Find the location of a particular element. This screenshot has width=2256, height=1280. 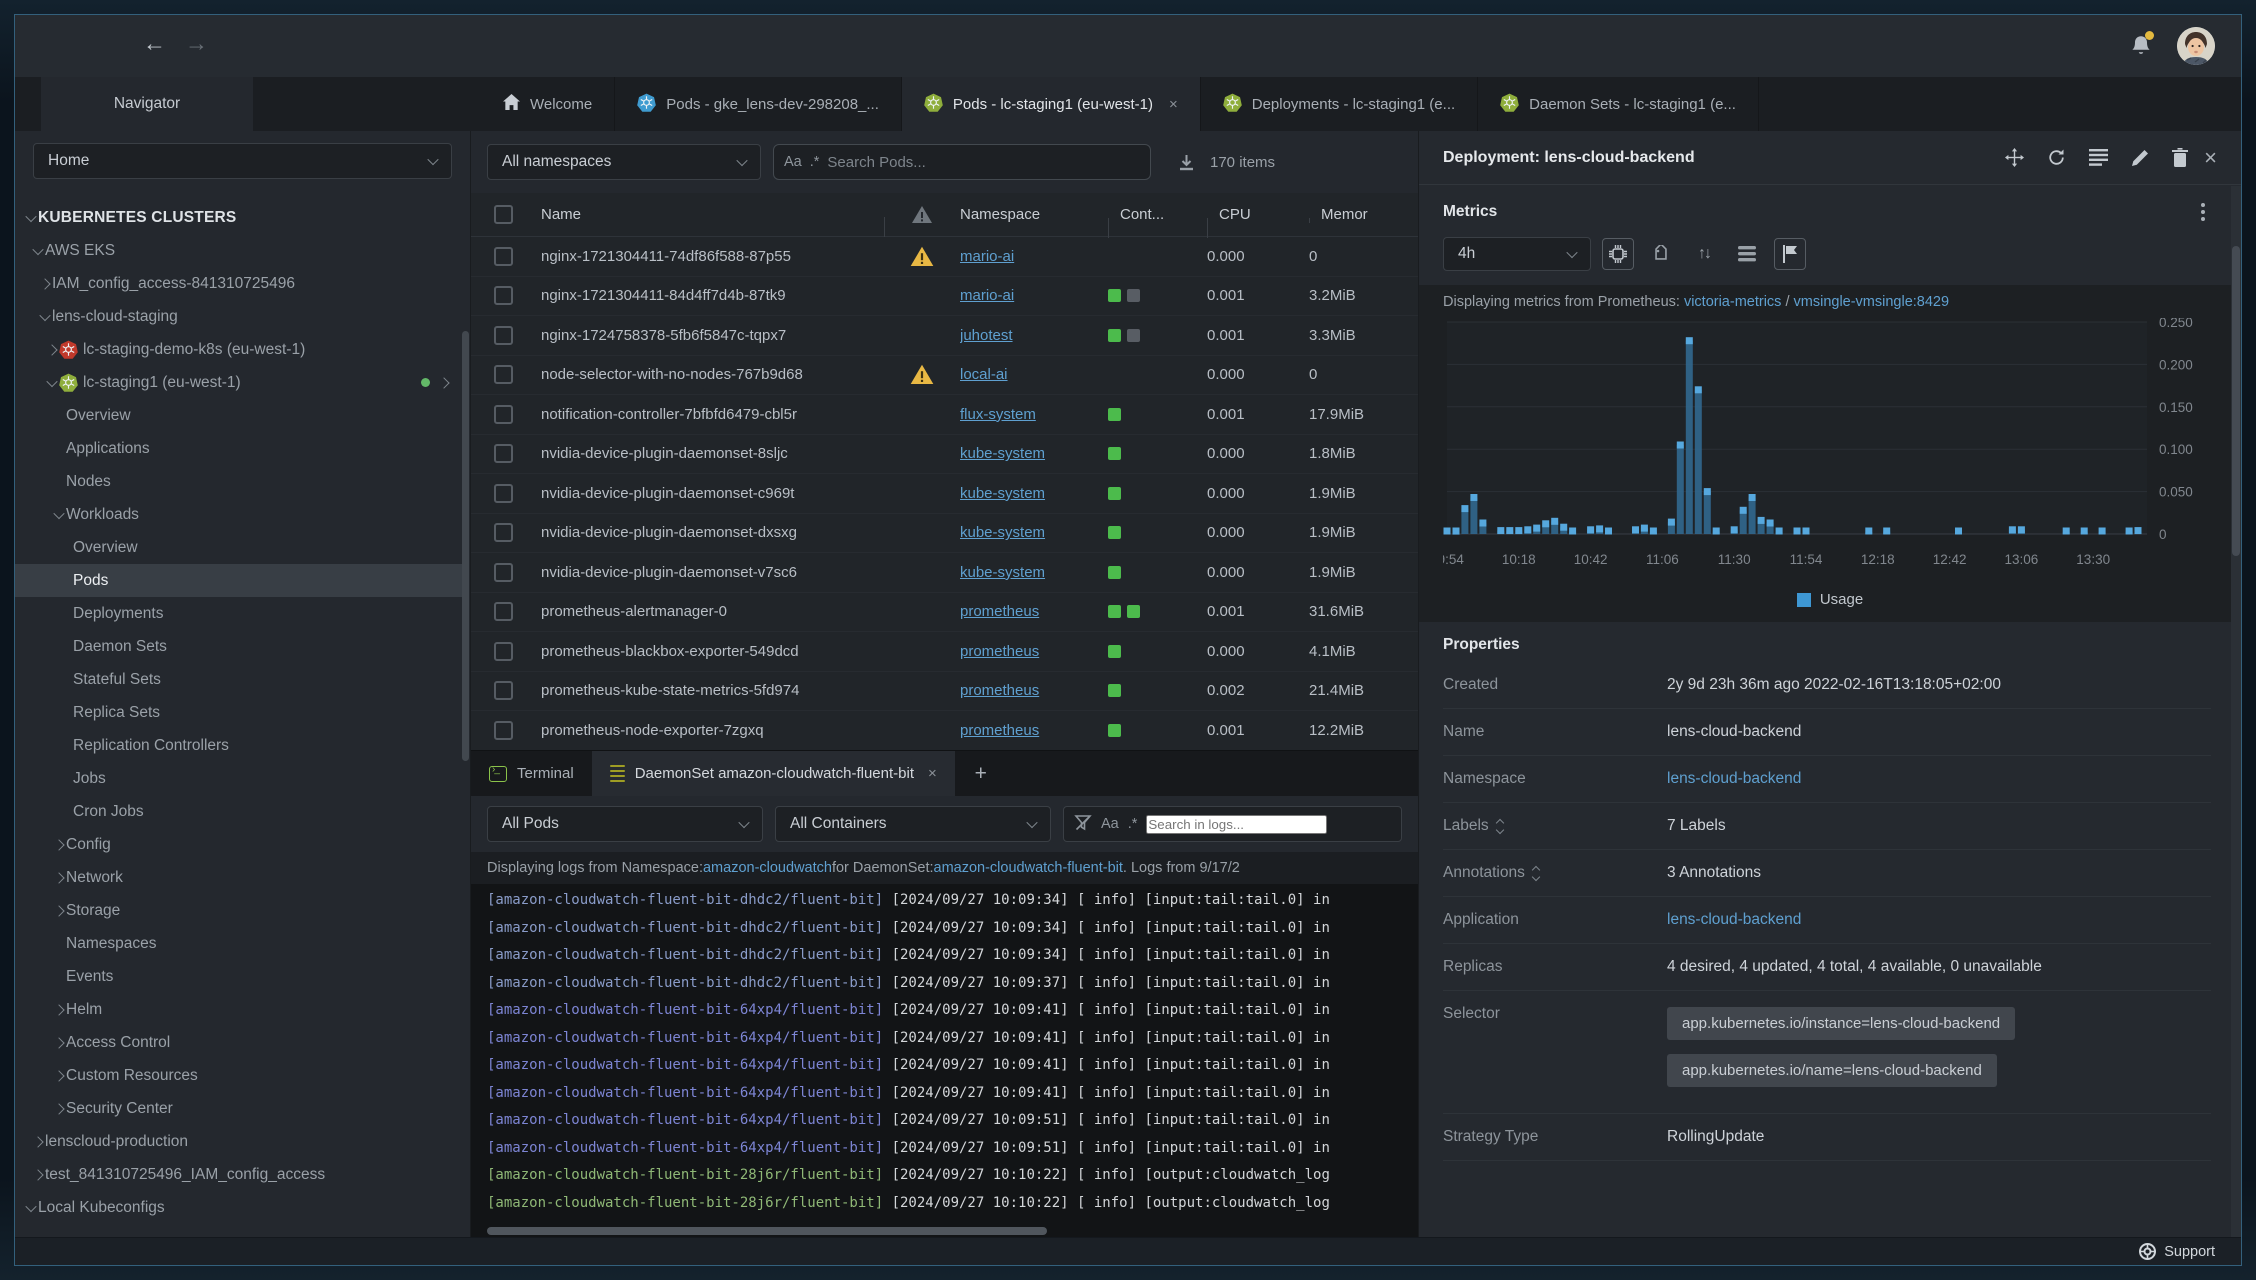

horizontal-scrollbar is located at coordinates (767, 1231).